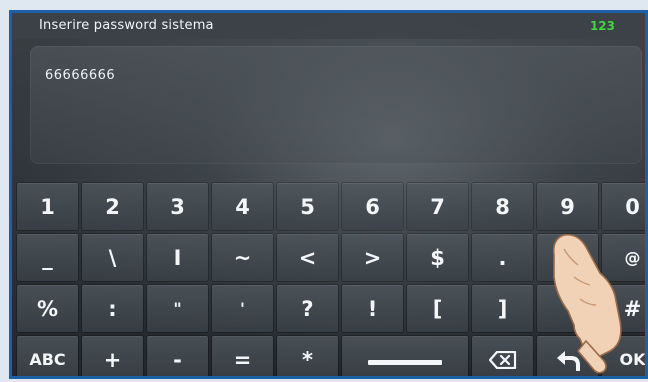  I want to click on key-less-than: <, so click(307, 257).